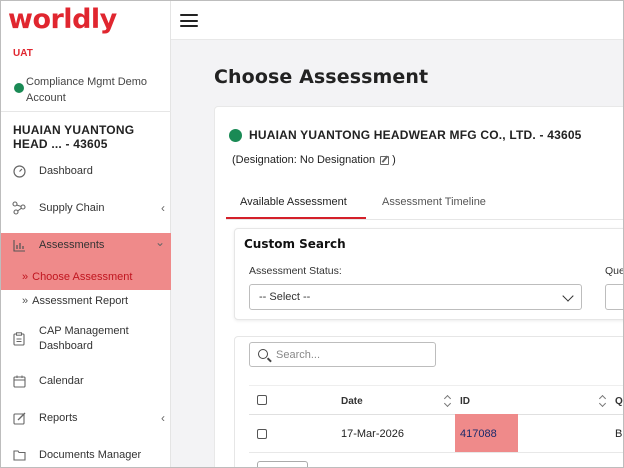 The height and width of the screenshot is (468, 624). Describe the element at coordinates (159, 242) in the screenshot. I see `chevron-down-icon: ⌄` at that location.